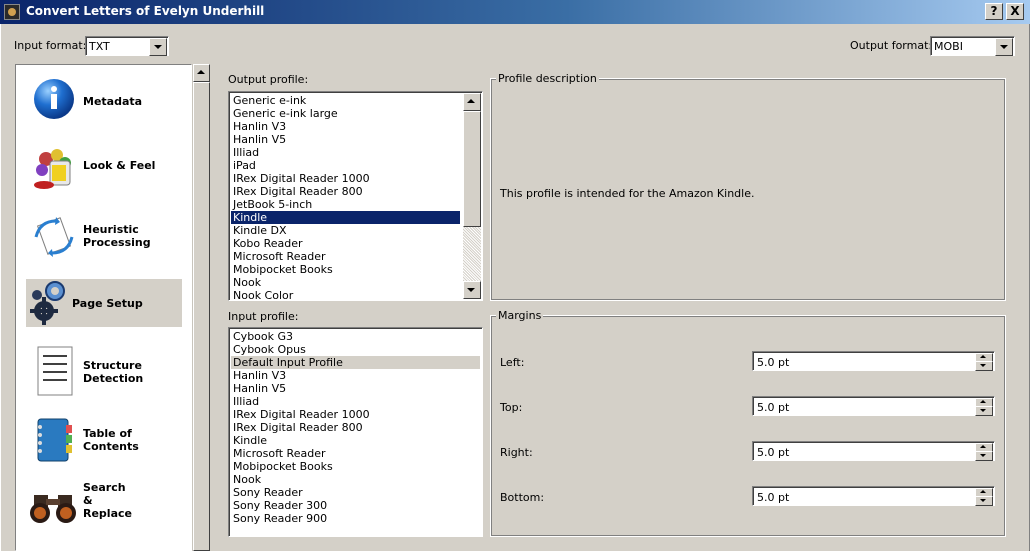 The height and width of the screenshot is (551, 1030). Describe the element at coordinates (773, 452) in the screenshot. I see `margin-right-value: 5.0 pt` at that location.